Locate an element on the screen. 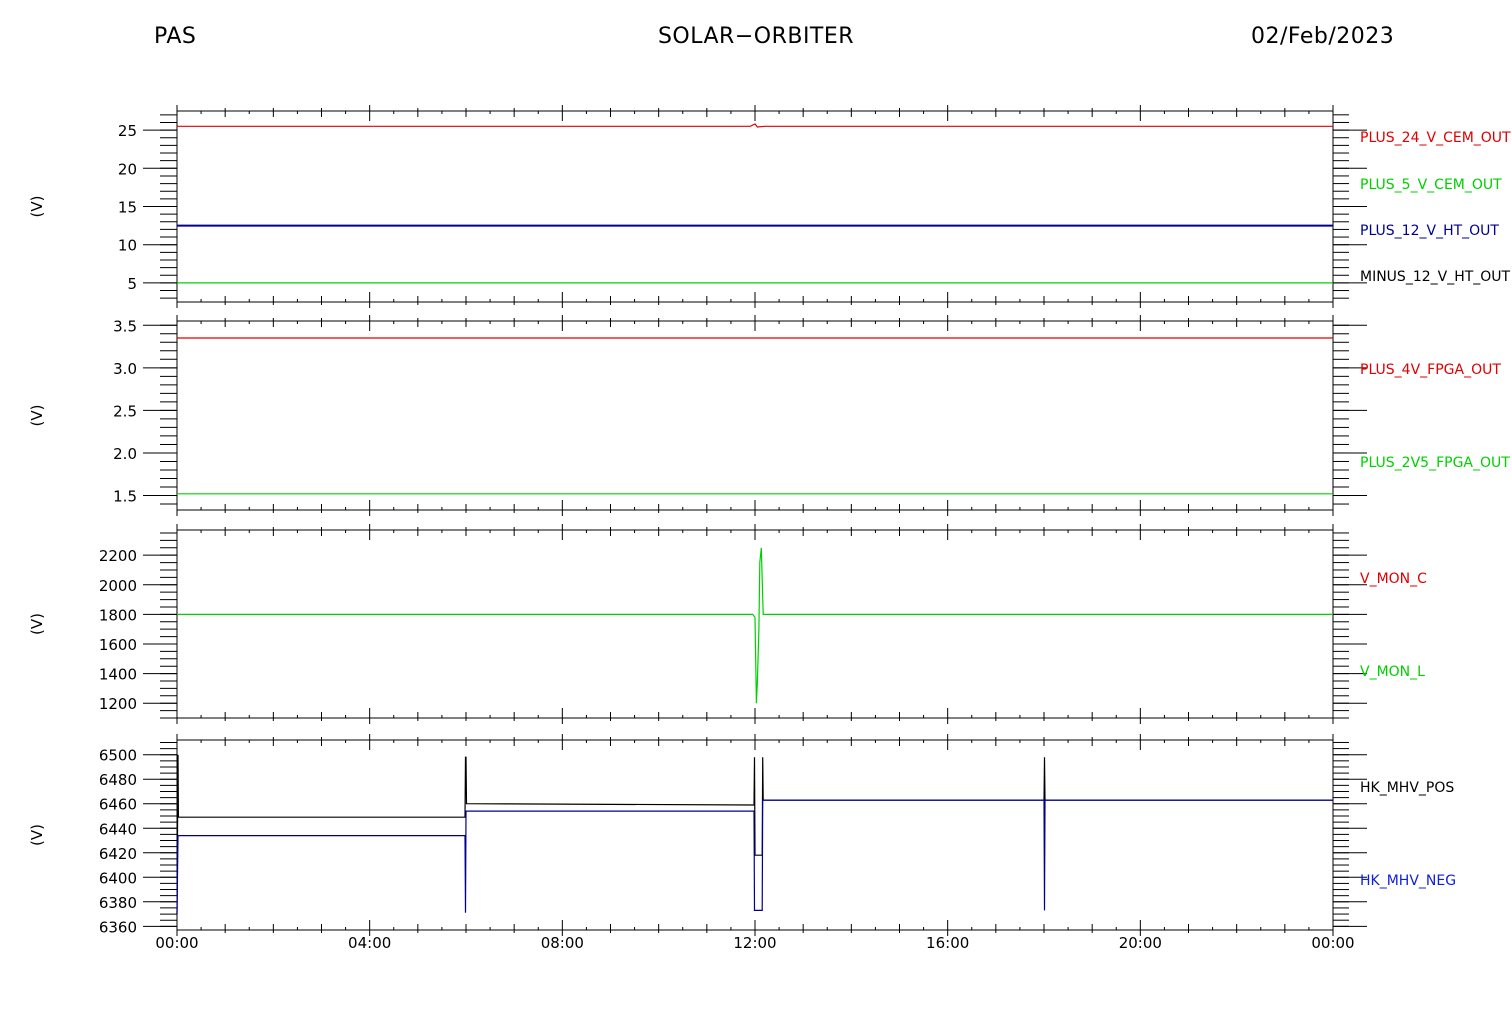 The height and width of the screenshot is (1020, 1512). legend-label: MINUS_12_V_HT_OUT is located at coordinates (1435, 277).